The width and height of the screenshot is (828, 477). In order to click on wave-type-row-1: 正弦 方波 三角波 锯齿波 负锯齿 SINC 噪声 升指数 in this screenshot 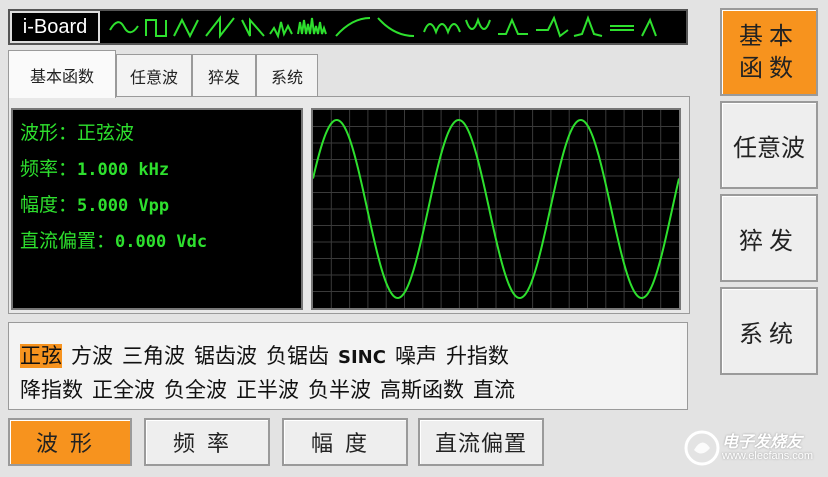, I will do `click(269, 355)`.